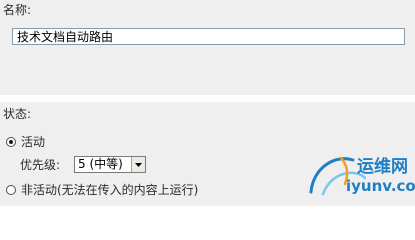 This screenshot has height=240, width=415. I want to click on watermark-domain: iyunv.com, so click(380, 186).